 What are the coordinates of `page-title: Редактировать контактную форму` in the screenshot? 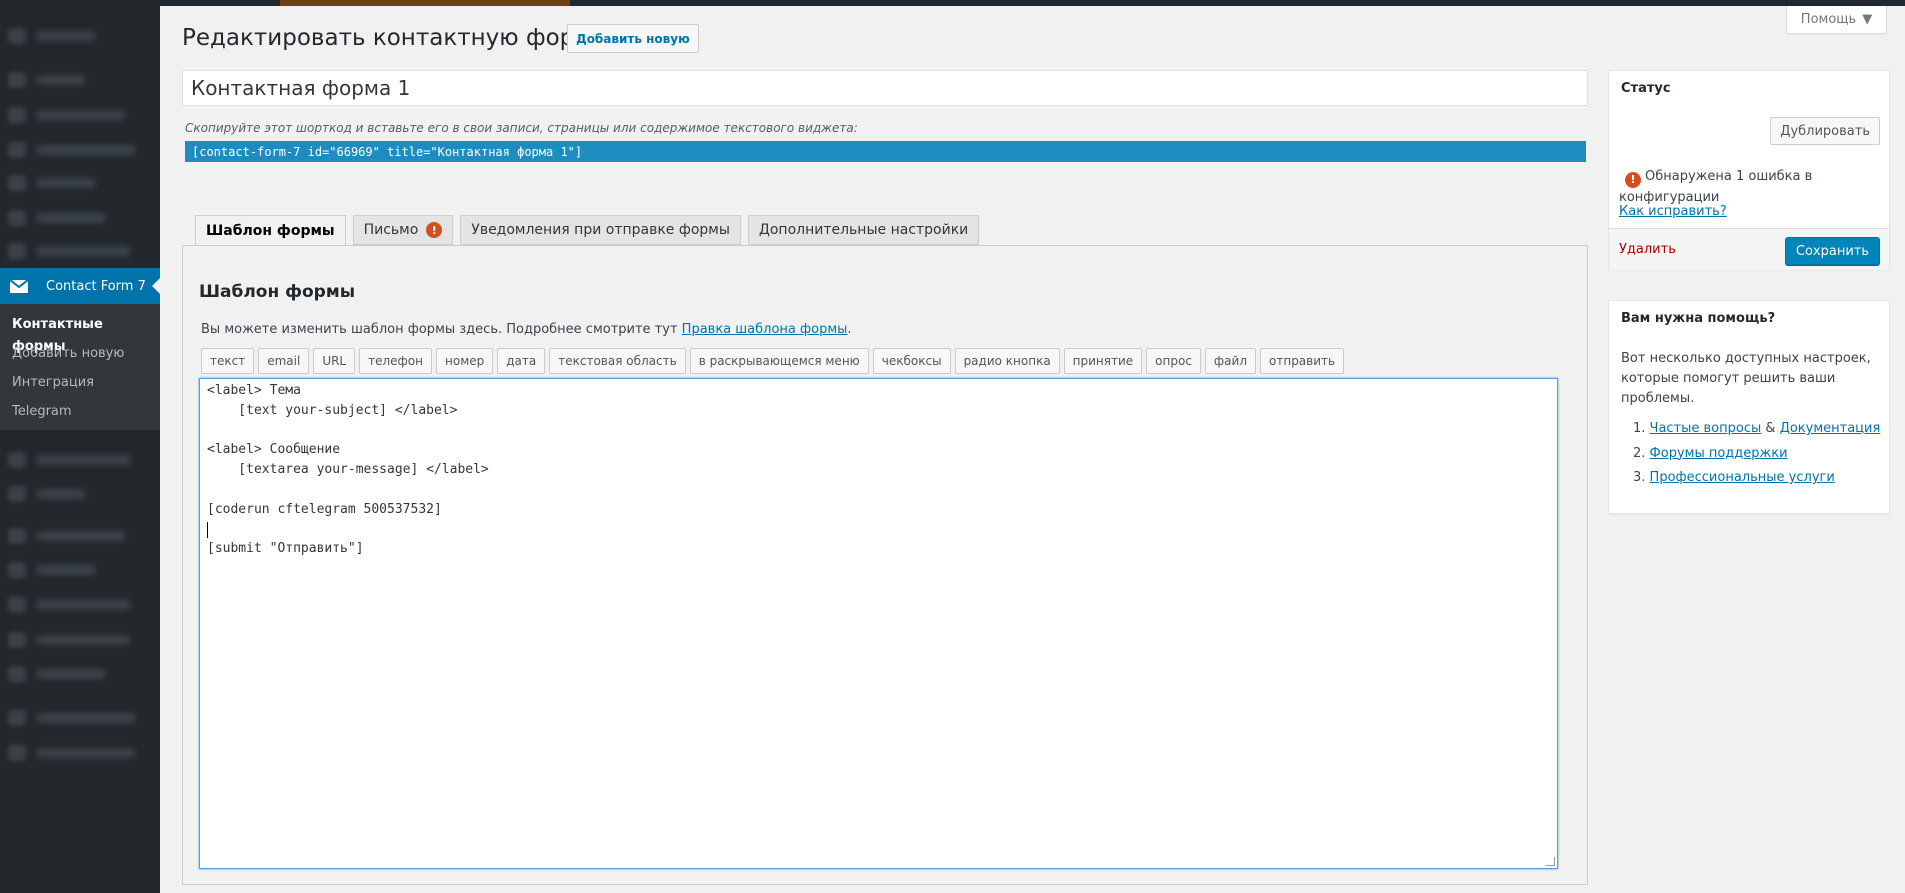 It's located at (394, 38).